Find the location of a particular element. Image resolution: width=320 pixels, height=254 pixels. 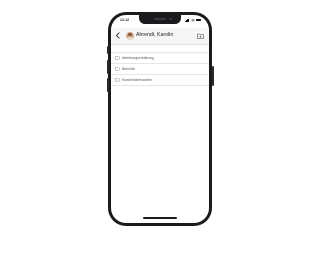

folder-label: Abtretungserklärung is located at coordinates (138, 57).